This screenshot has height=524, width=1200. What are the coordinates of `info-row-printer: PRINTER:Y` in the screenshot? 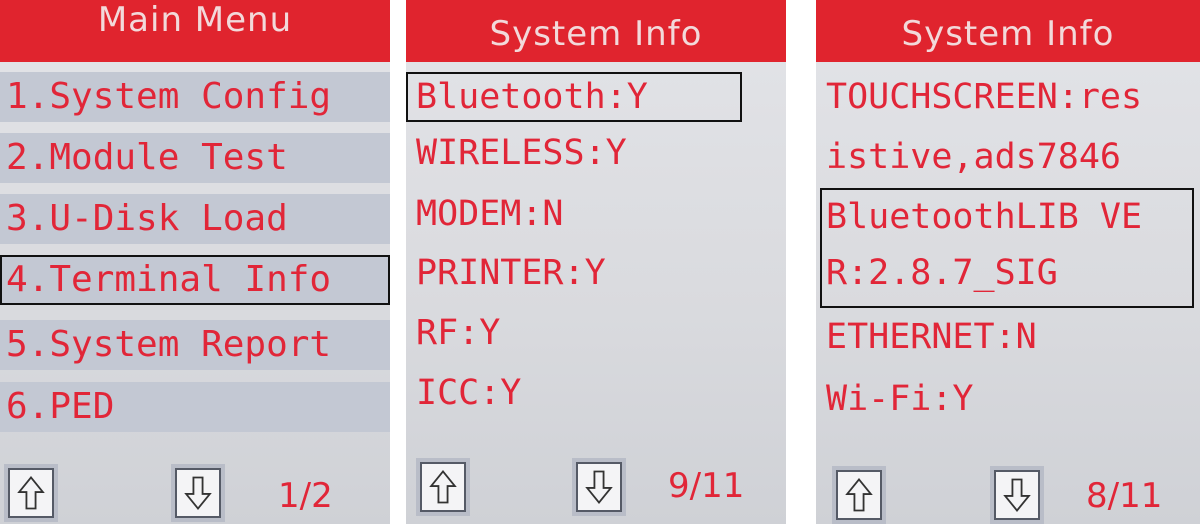 It's located at (511, 273).